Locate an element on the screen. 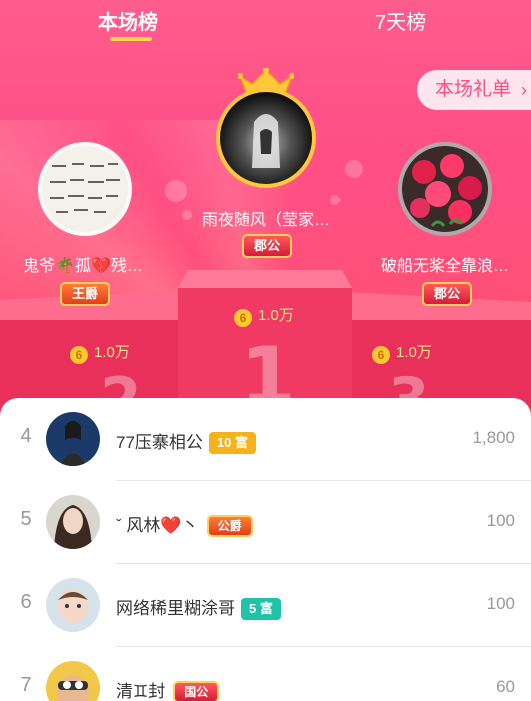 This screenshot has height=701, width=531. first-place-score-value: 1.0万 is located at coordinates (276, 315).